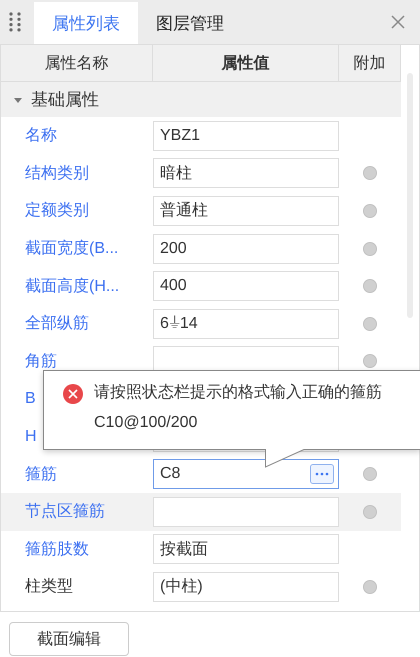  Describe the element at coordinates (73, 394) in the screenshot. I see `error-icon` at that location.